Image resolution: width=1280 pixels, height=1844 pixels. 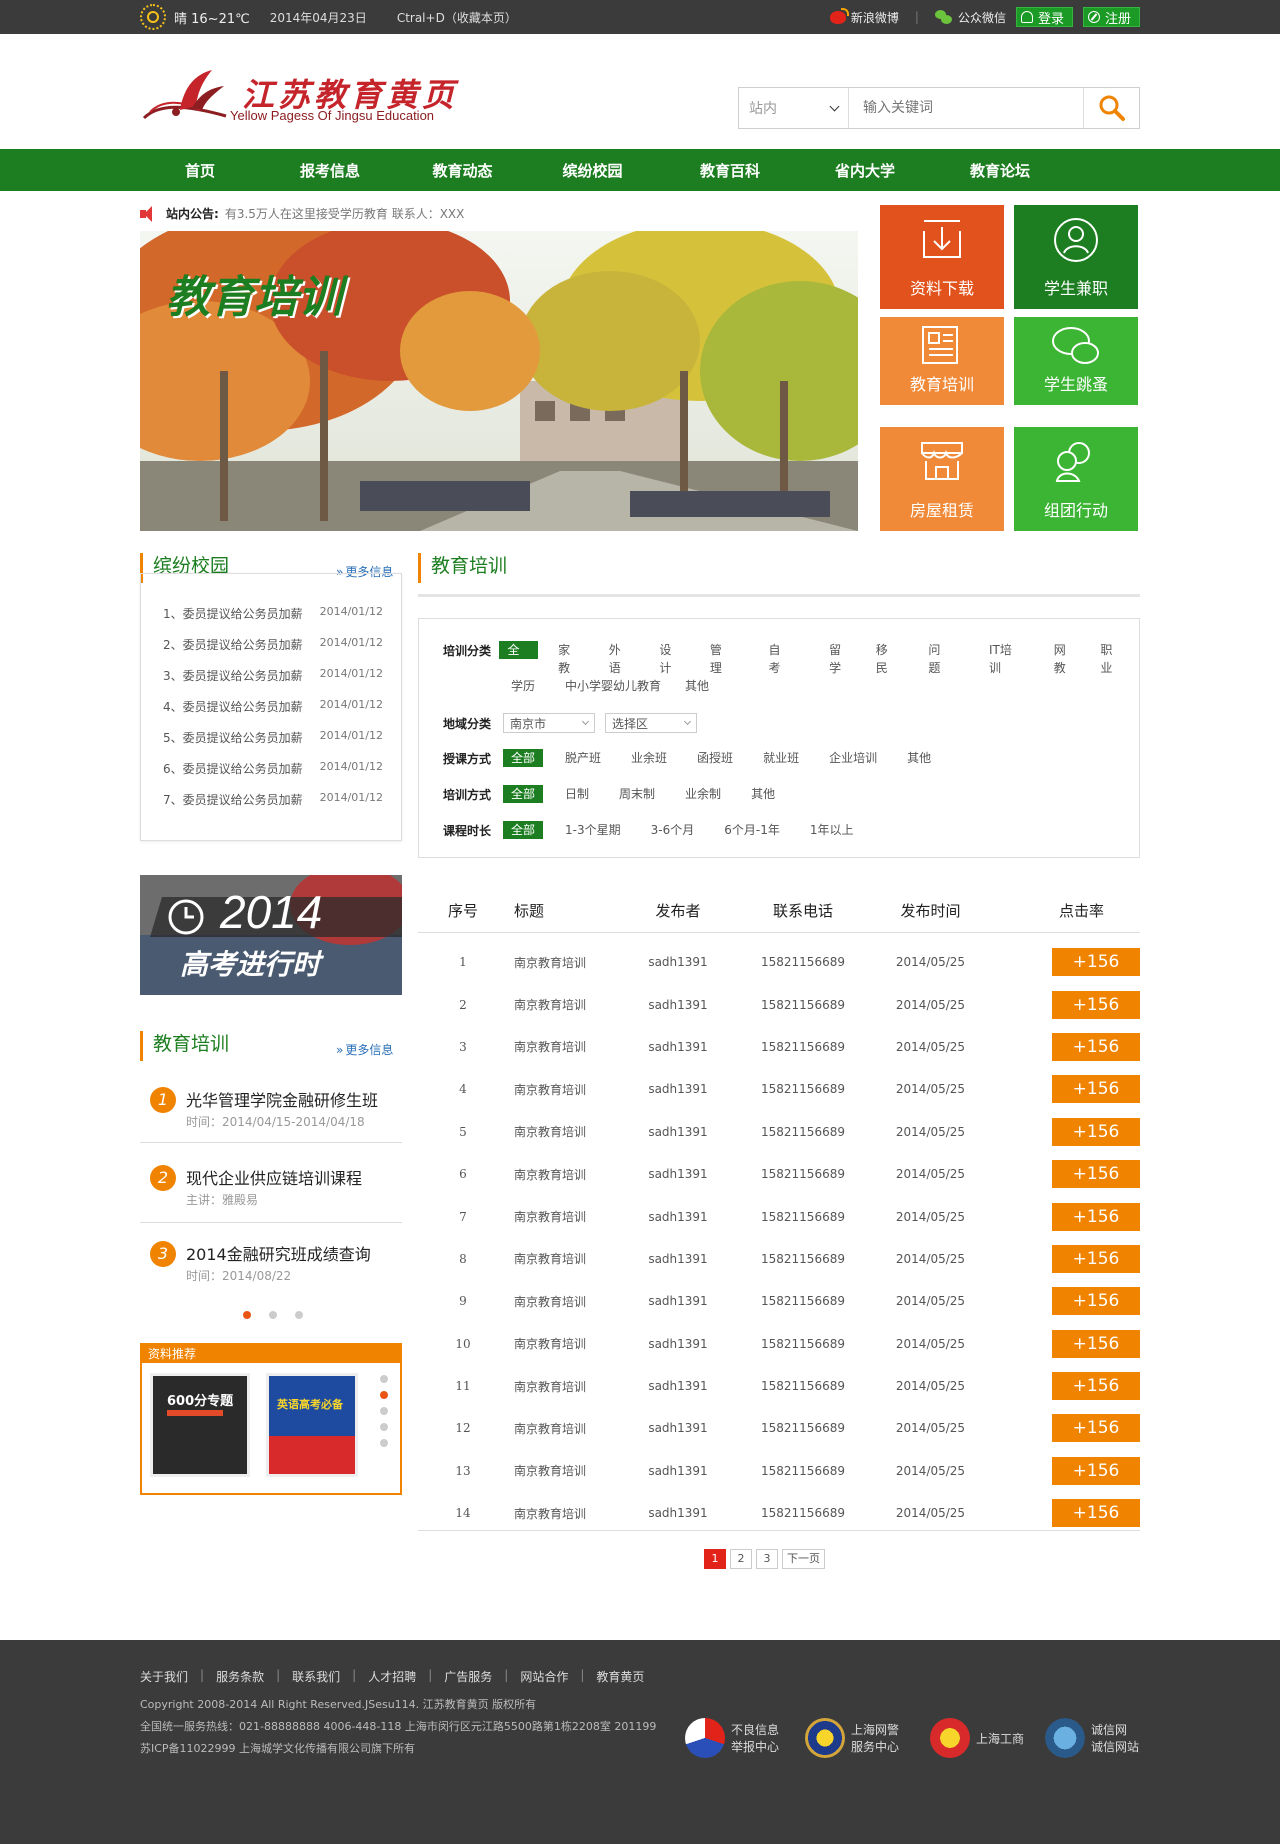 What do you see at coordinates (620, 658) in the screenshot?
I see `filter-option: 外语` at bounding box center [620, 658].